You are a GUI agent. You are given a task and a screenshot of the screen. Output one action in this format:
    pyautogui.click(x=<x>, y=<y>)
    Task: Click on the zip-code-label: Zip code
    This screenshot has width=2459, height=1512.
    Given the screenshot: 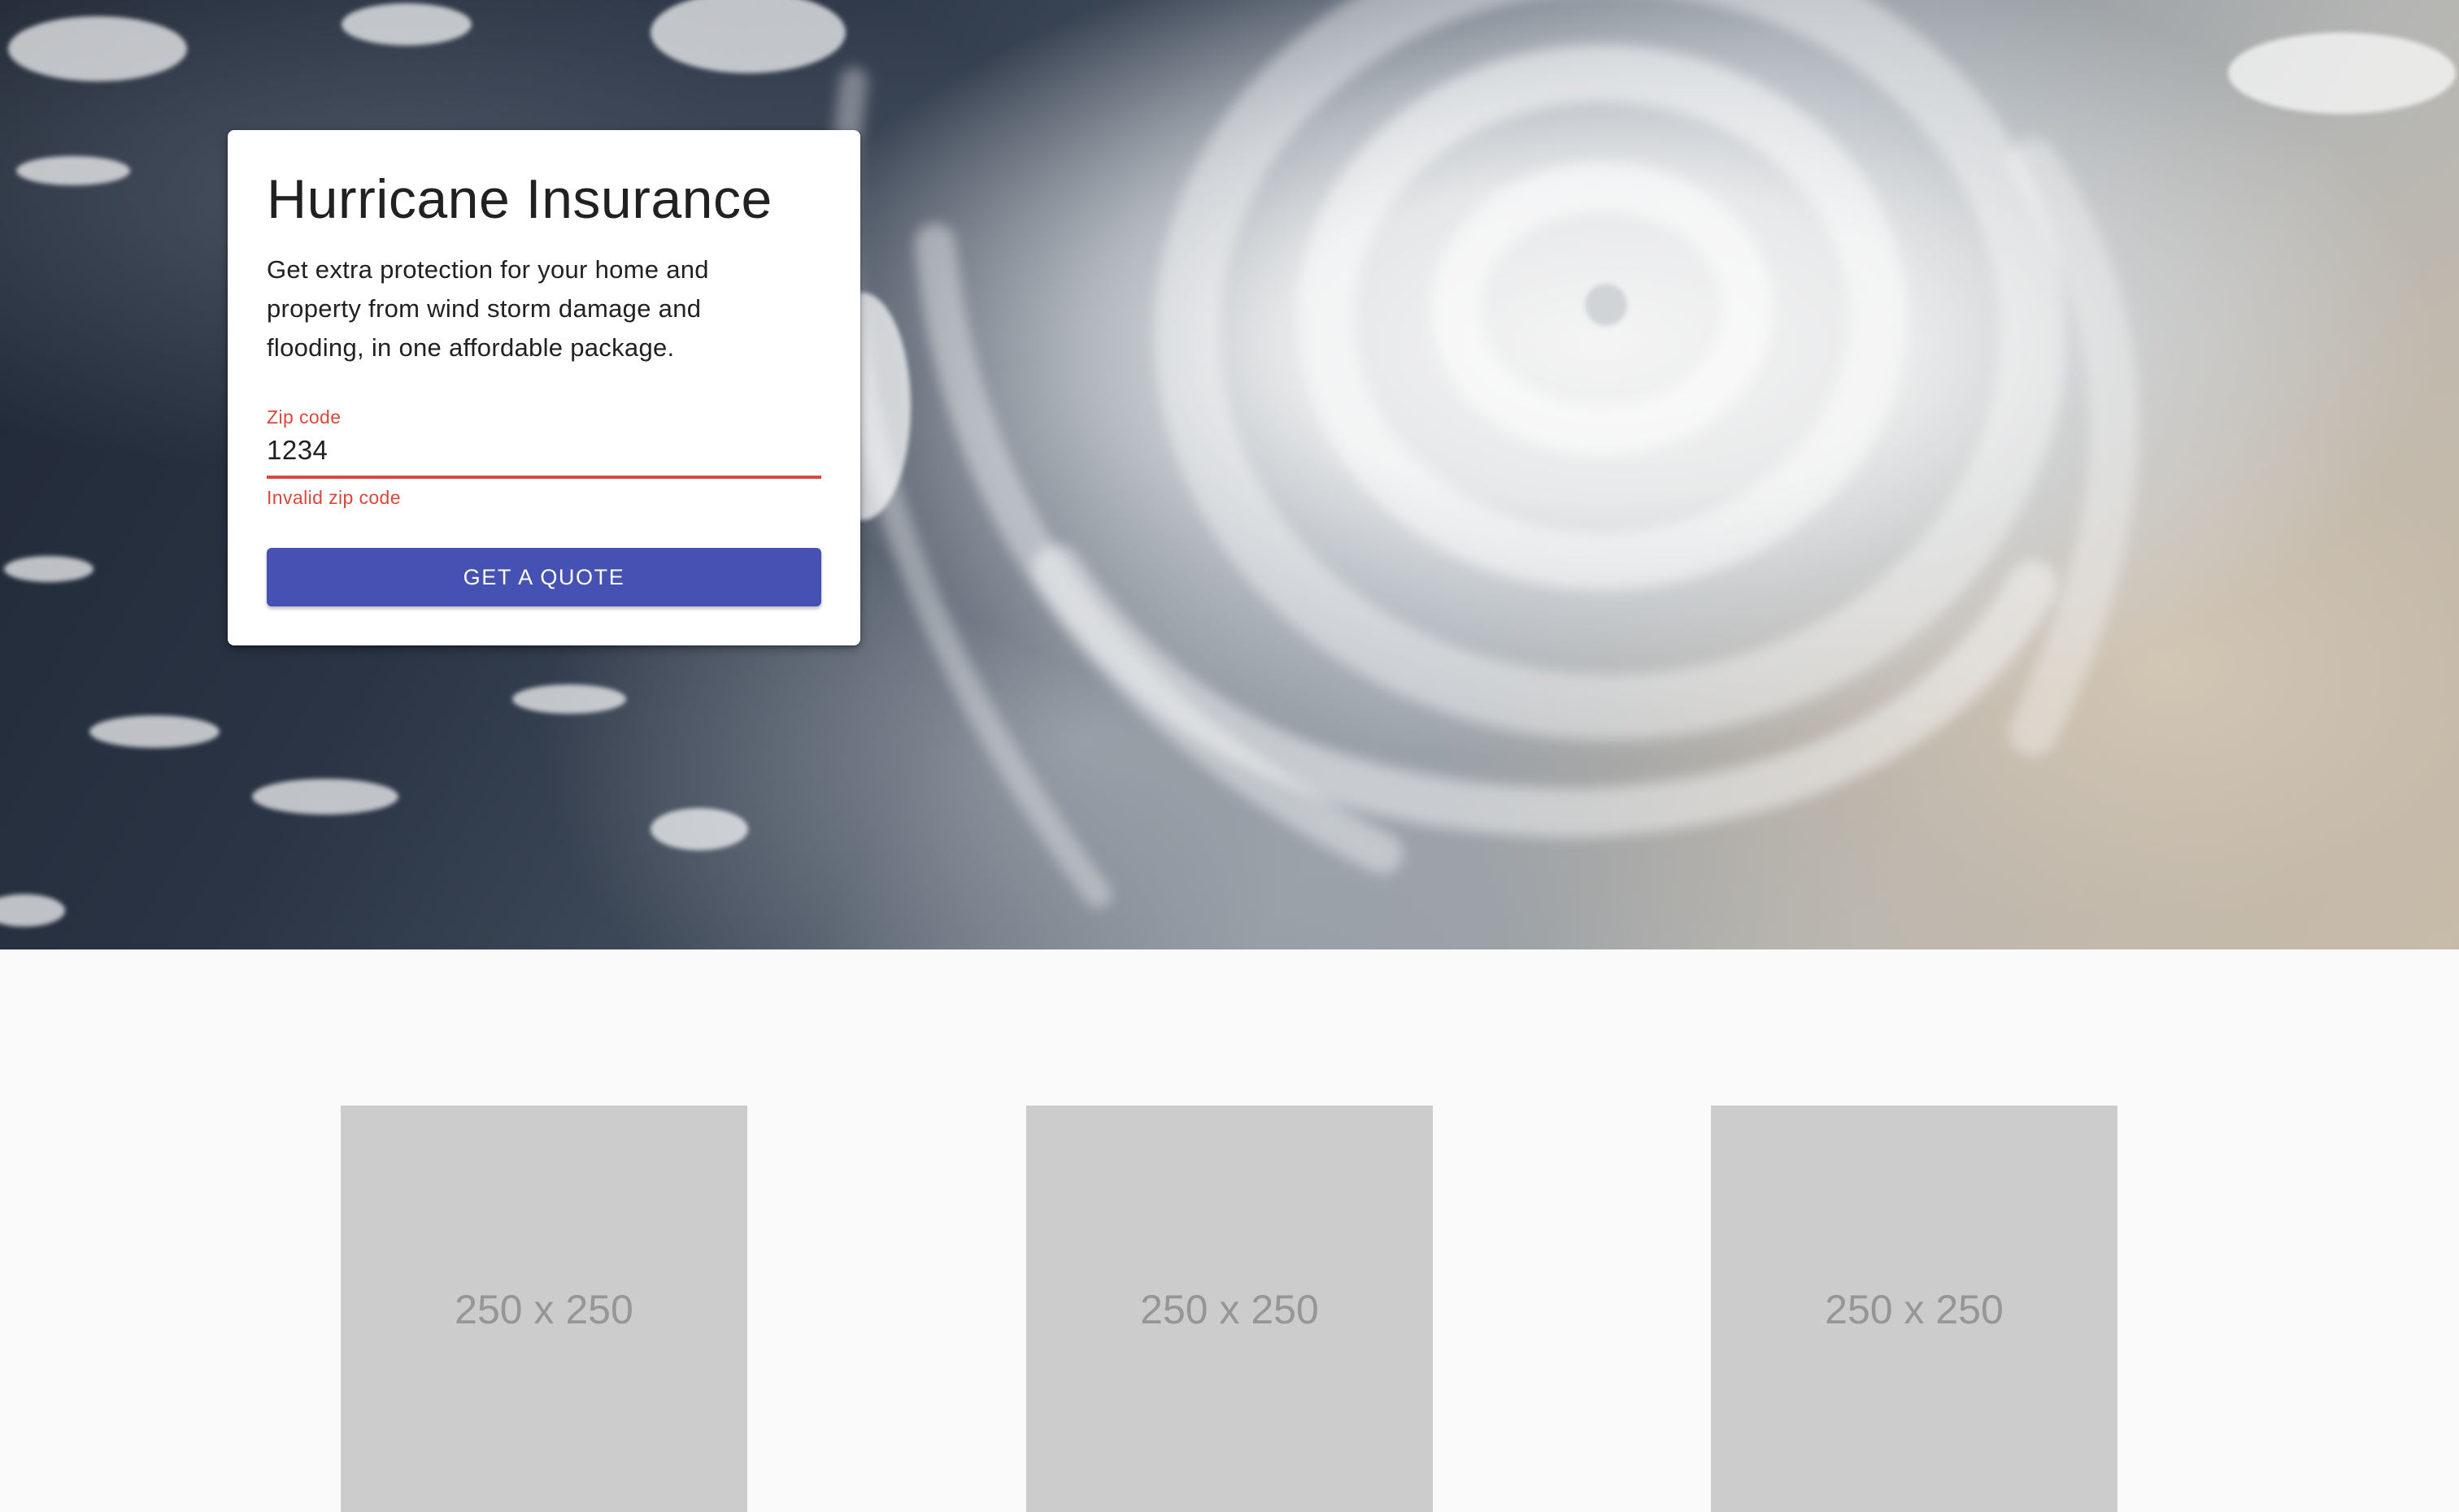 What is the action you would take?
    pyautogui.click(x=305, y=417)
    